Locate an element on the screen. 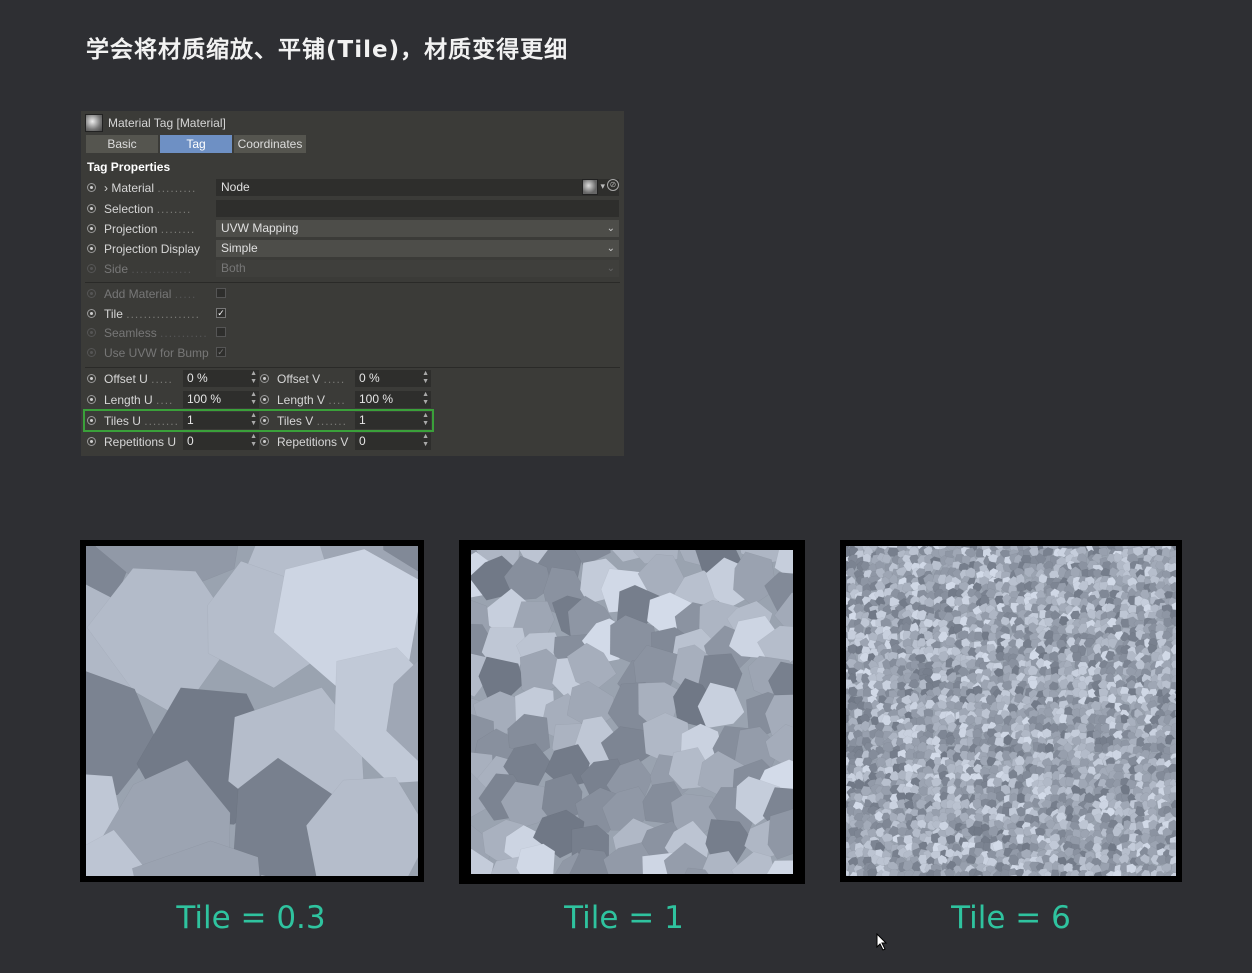 The width and height of the screenshot is (1252, 973). add-material-label: Add Material is located at coordinates (138, 294).